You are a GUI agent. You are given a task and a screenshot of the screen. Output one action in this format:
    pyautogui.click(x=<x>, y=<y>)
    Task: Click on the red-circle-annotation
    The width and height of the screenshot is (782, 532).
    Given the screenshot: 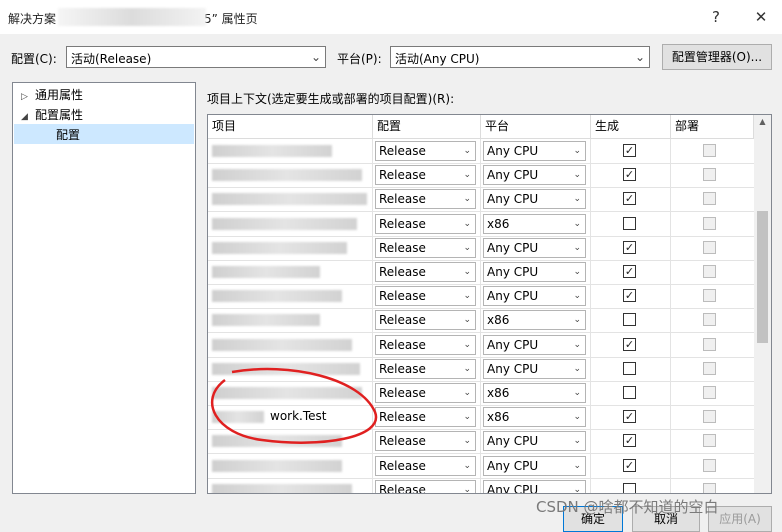 What is the action you would take?
    pyautogui.click(x=294, y=405)
    